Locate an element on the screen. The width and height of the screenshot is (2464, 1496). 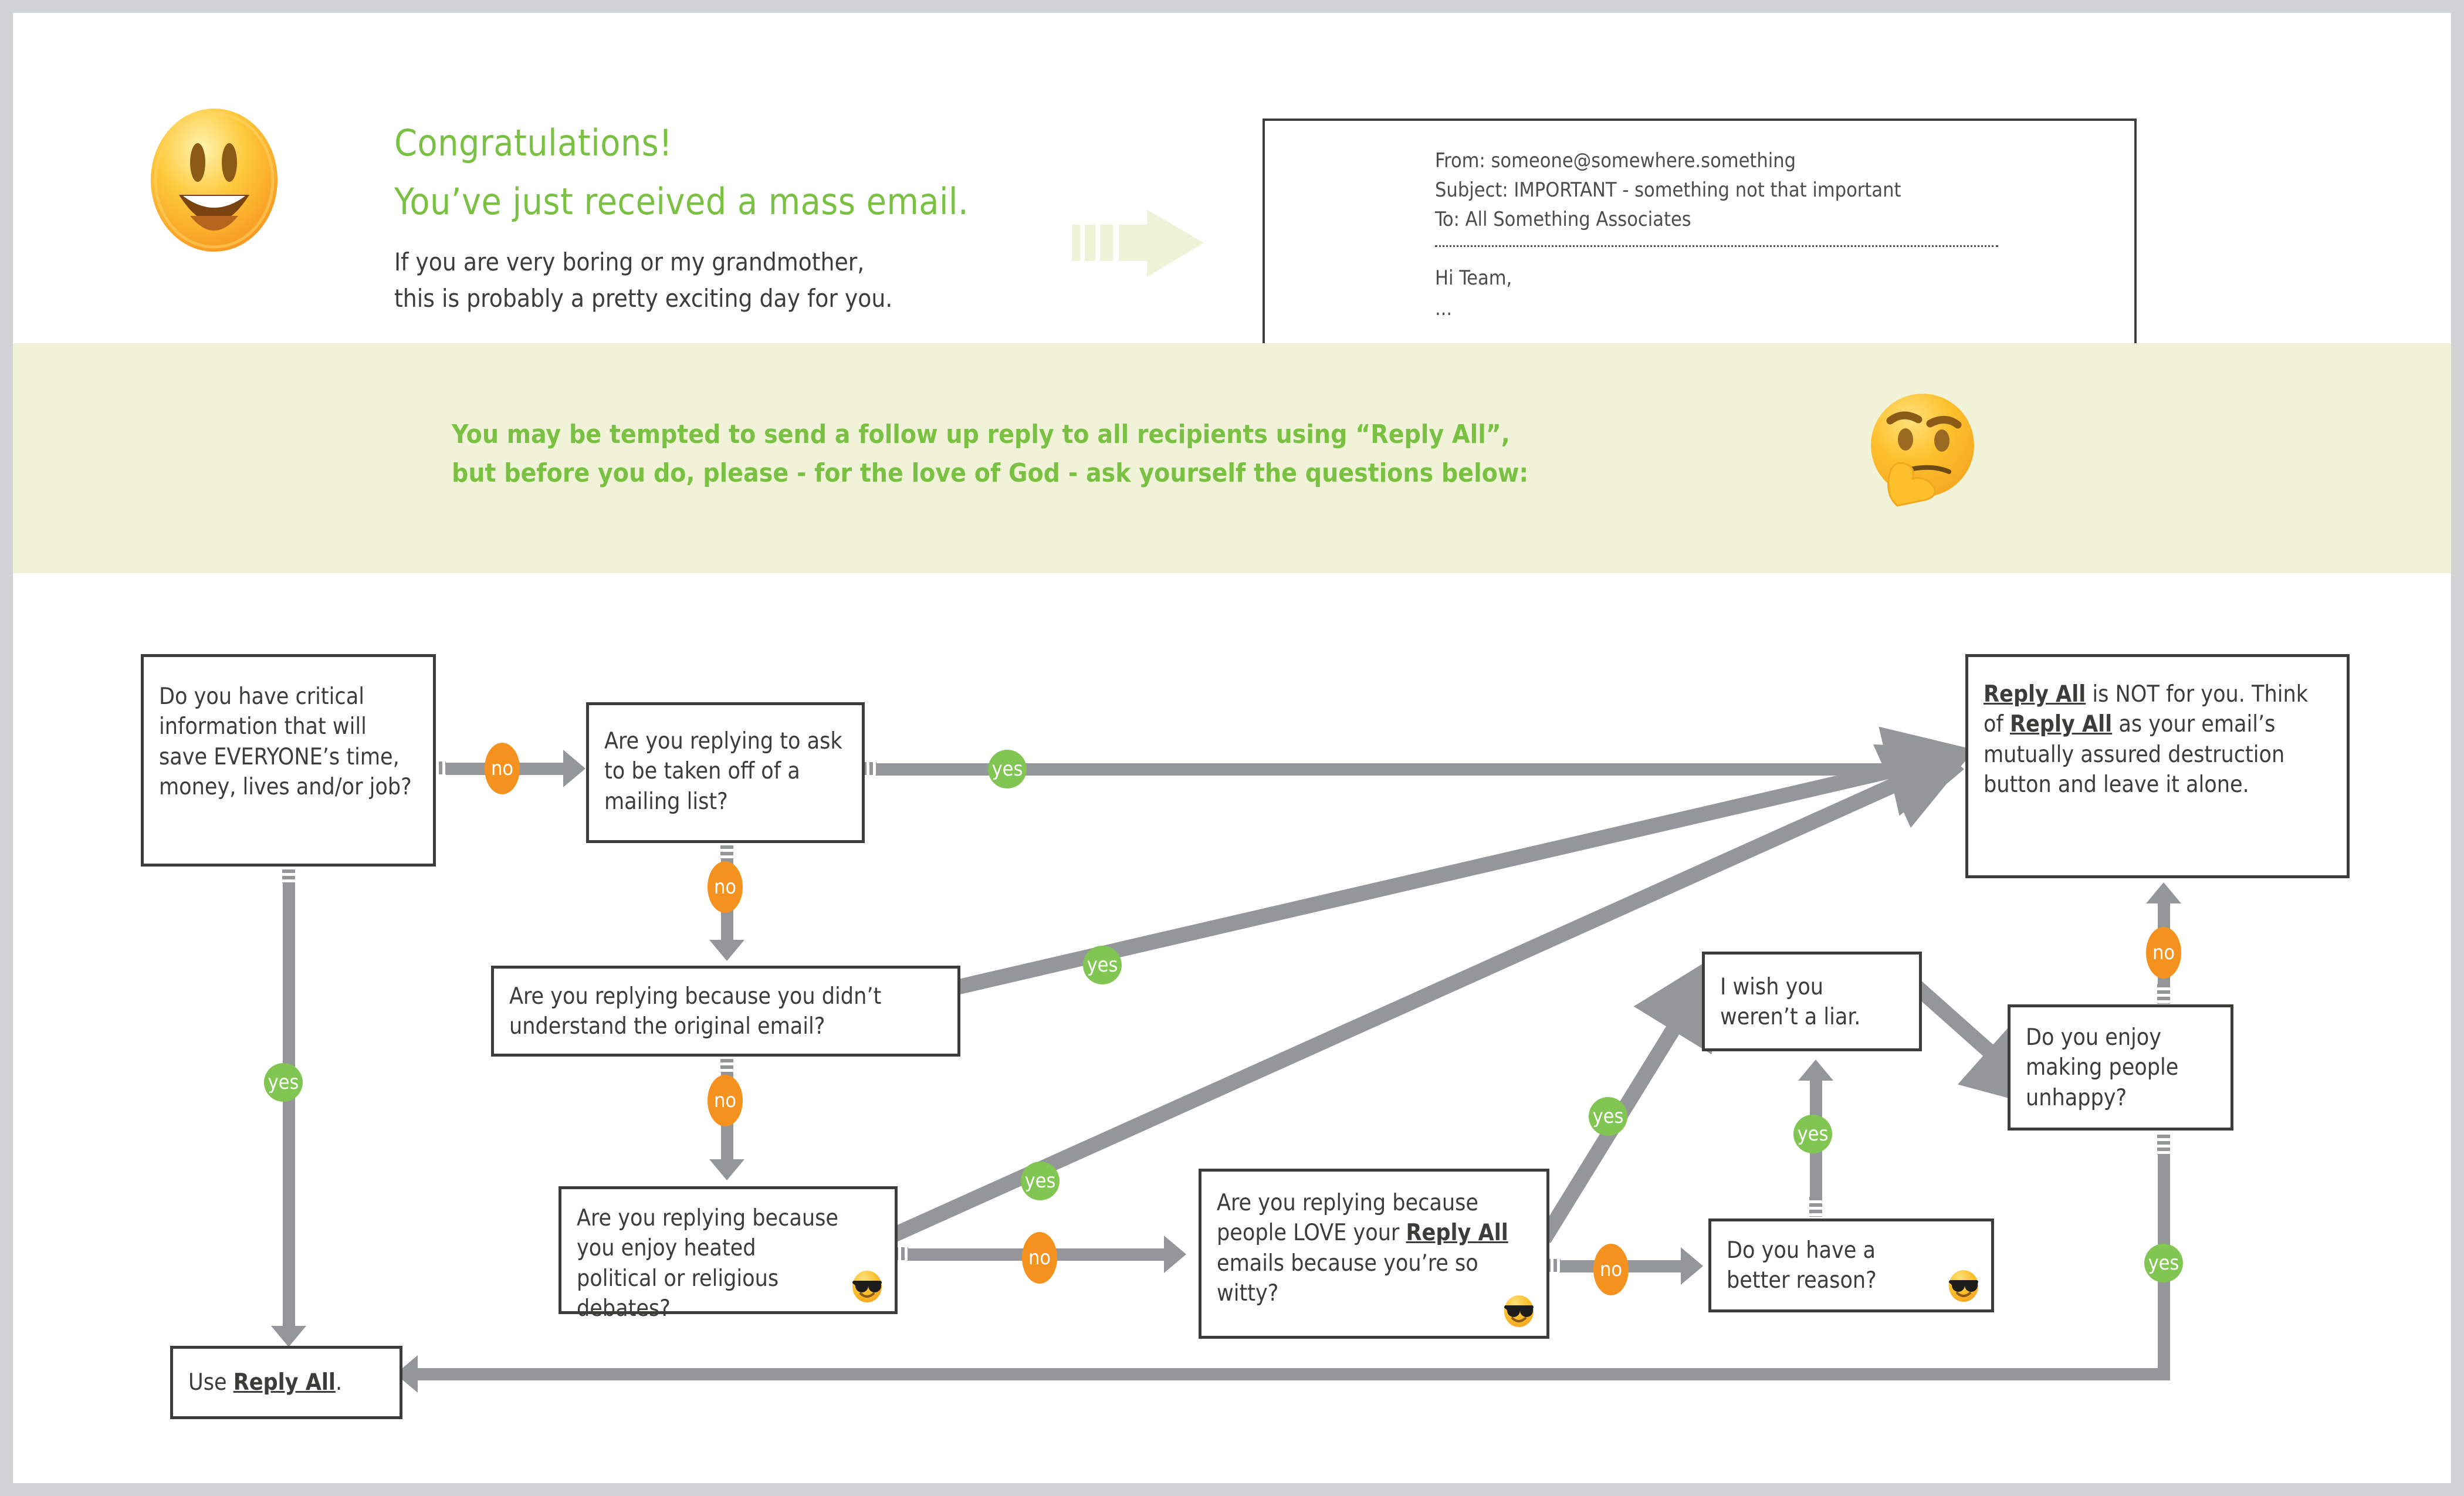
node-use-reply-all: Use Reply All. is located at coordinates (286, 1382).